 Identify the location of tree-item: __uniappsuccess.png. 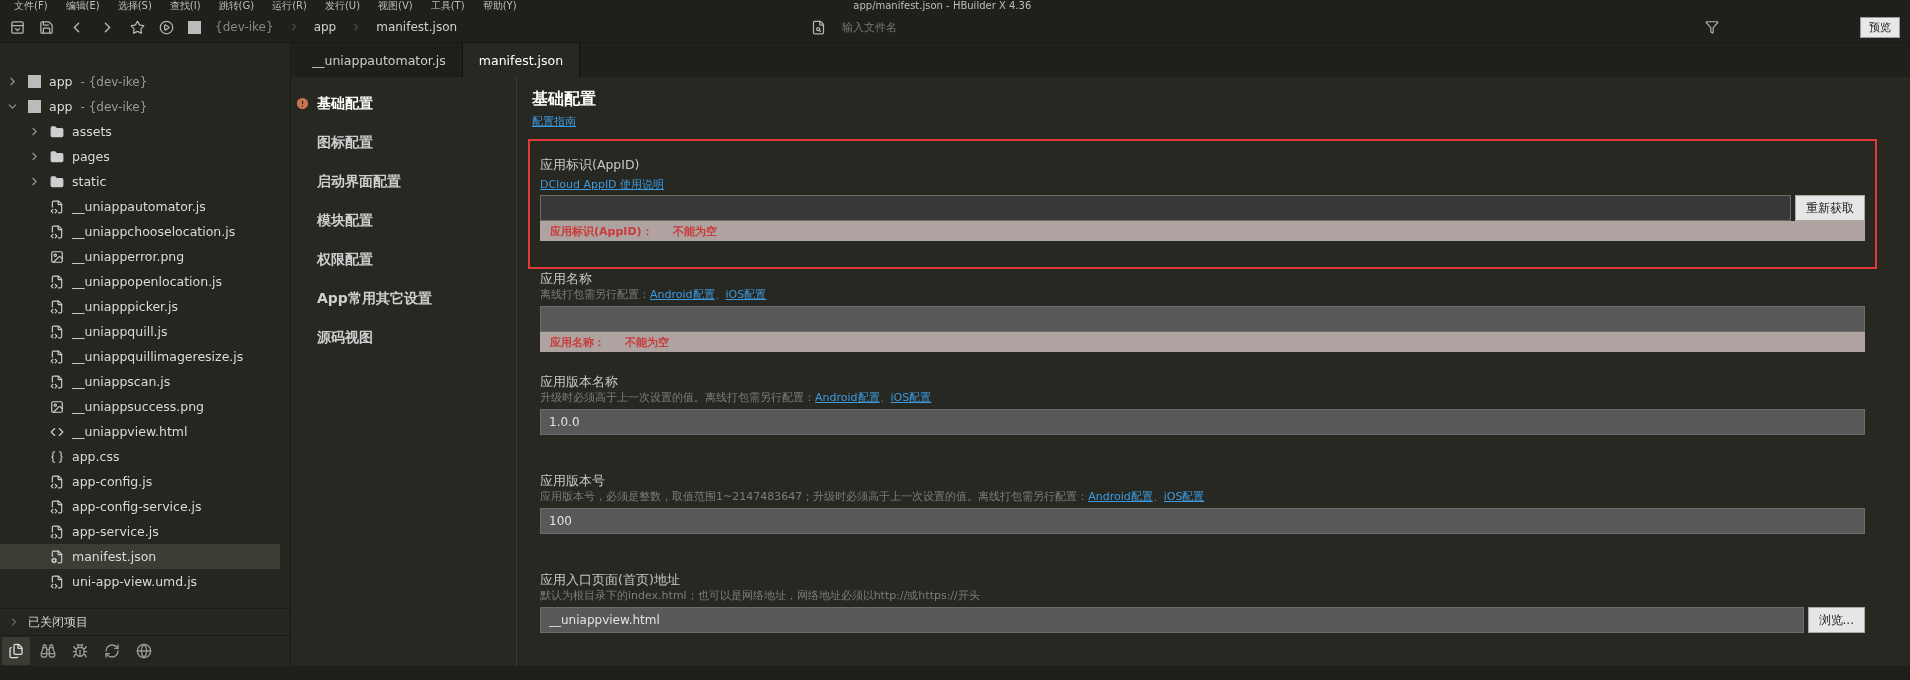
(140, 406).